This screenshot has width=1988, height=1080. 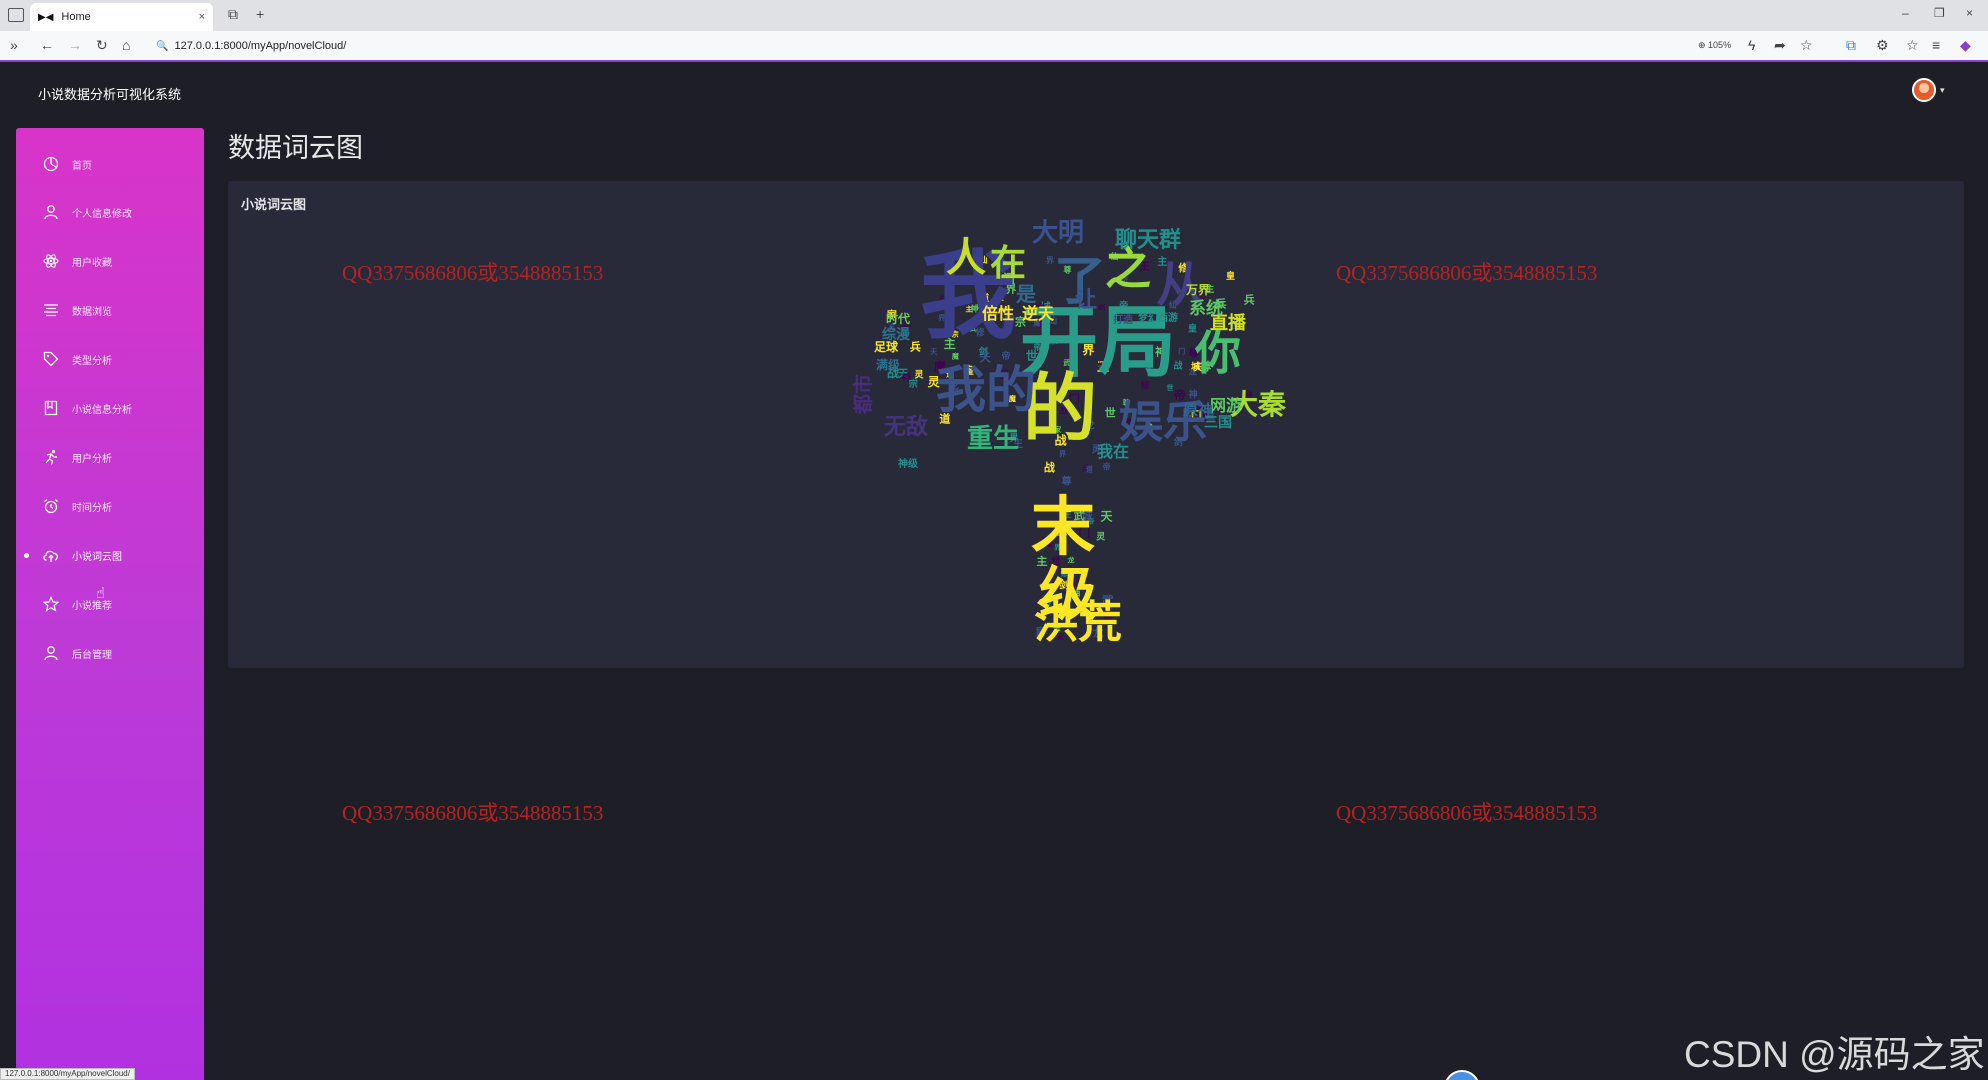 I want to click on browser-tab-bar: ▶◀ Home × ⧉ + – ❐ ×, so click(x=994, y=15).